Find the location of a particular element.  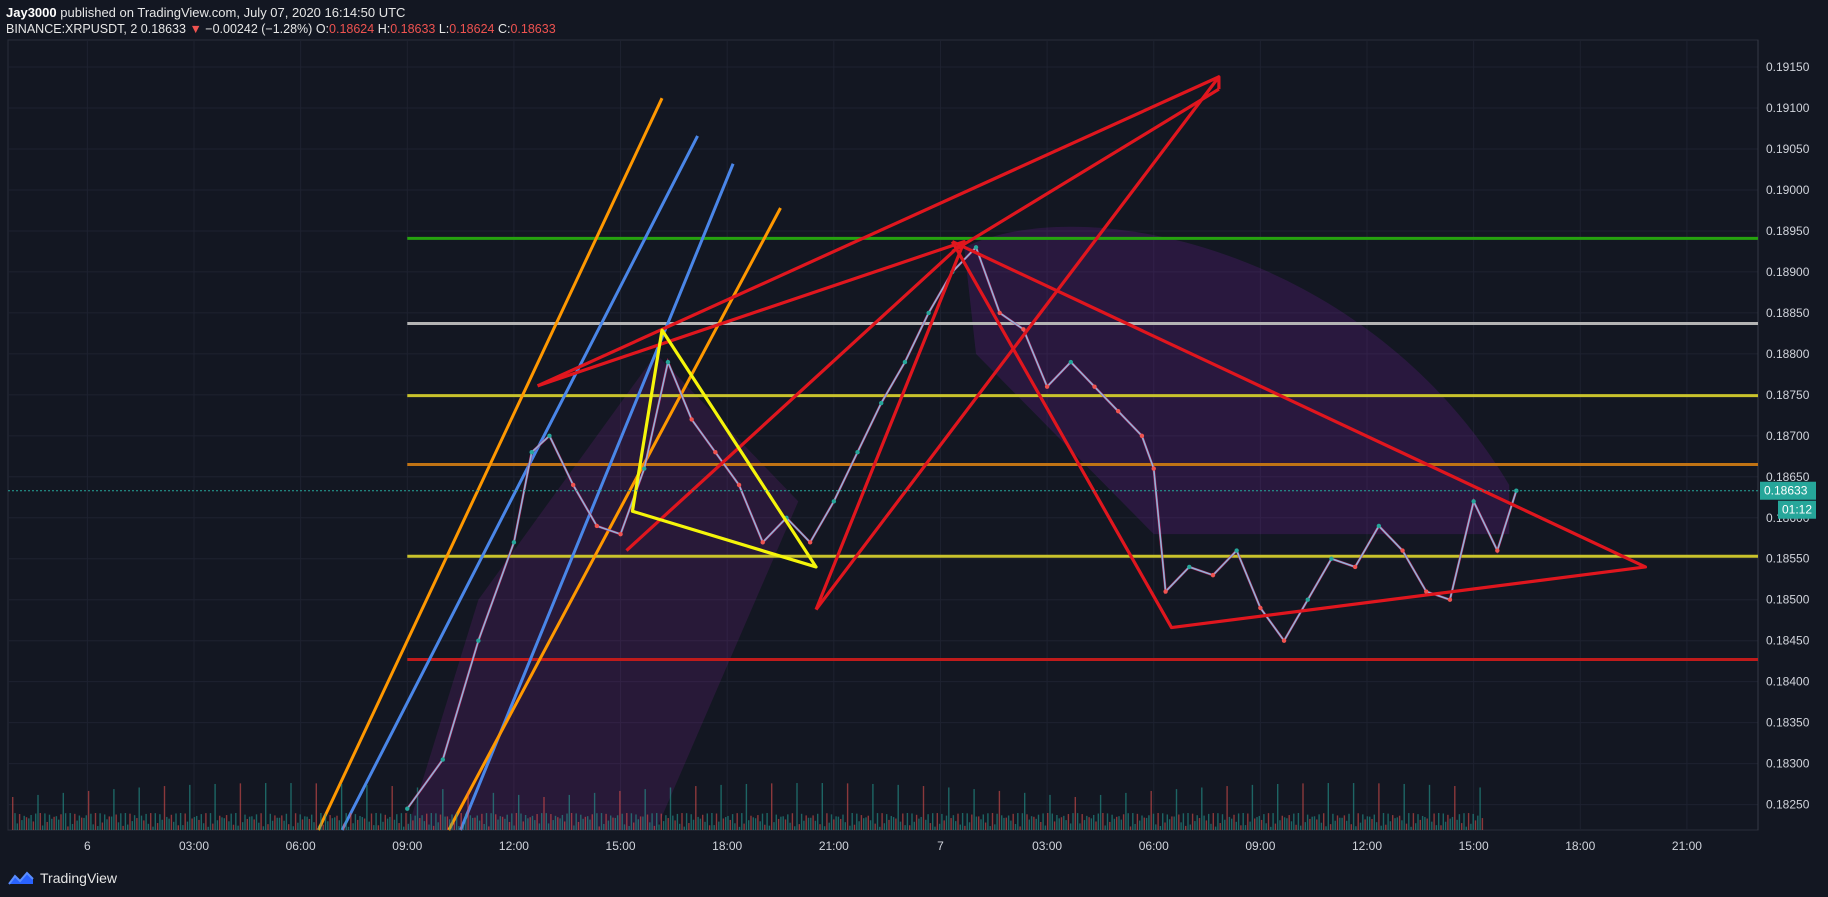

y-tick-label: 0.18650 is located at coordinates (1788, 477).